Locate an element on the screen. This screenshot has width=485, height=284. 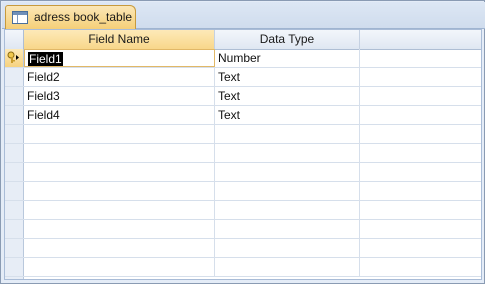
grid-header: Field Name Data Type is located at coordinates (243, 40).